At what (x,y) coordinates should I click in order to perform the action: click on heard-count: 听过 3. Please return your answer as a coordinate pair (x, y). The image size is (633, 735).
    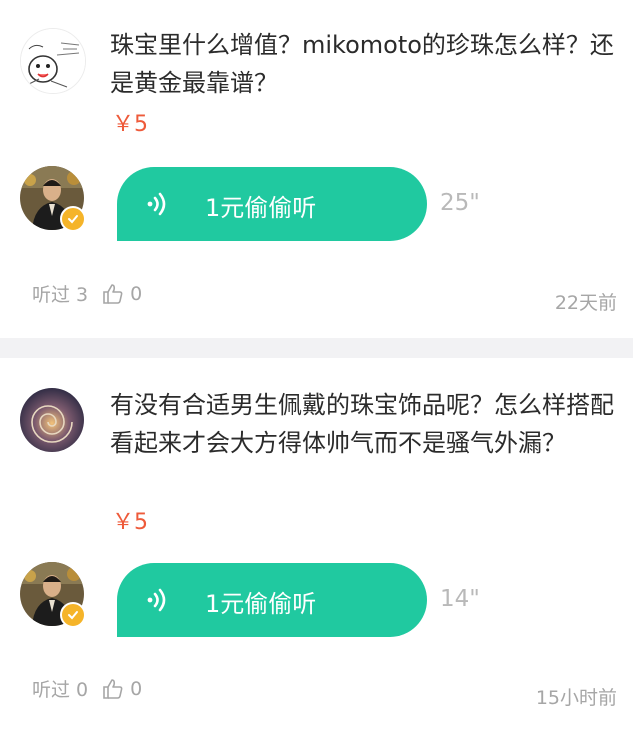
    Looking at the image, I should click on (60, 295).